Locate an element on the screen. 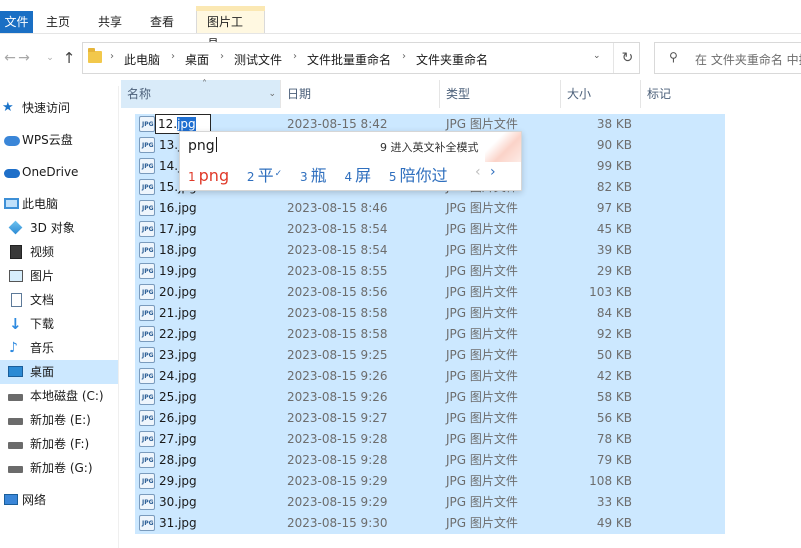 This screenshot has width=801, height=548. file-size: 103 KB is located at coordinates (610, 292).